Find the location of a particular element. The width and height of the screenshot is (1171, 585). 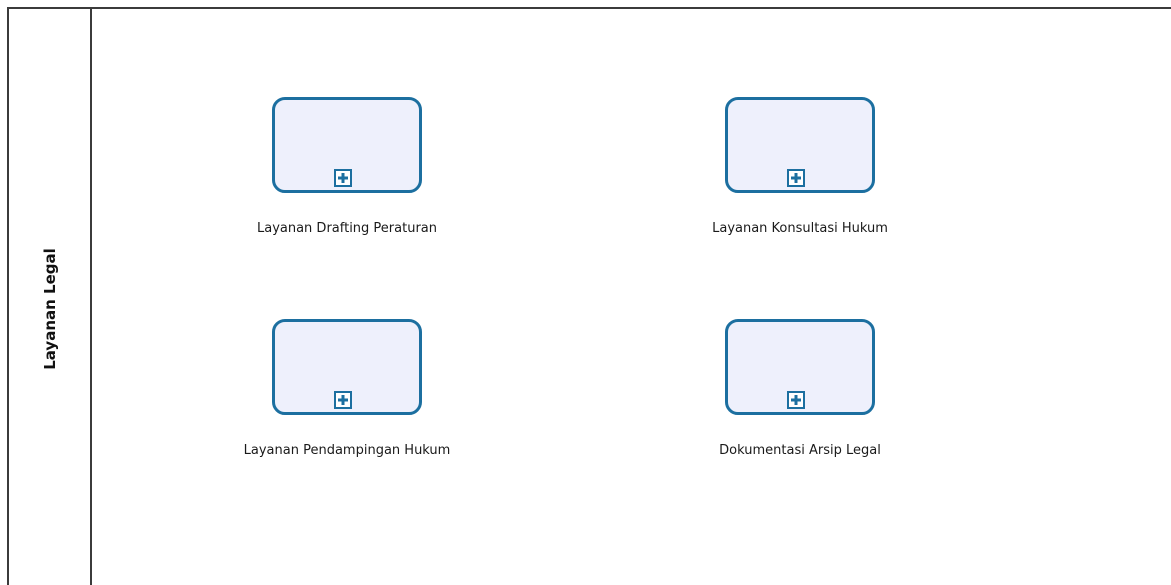

subprocess-label: Dokumentasi Arsip Legal is located at coordinates (800, 450).